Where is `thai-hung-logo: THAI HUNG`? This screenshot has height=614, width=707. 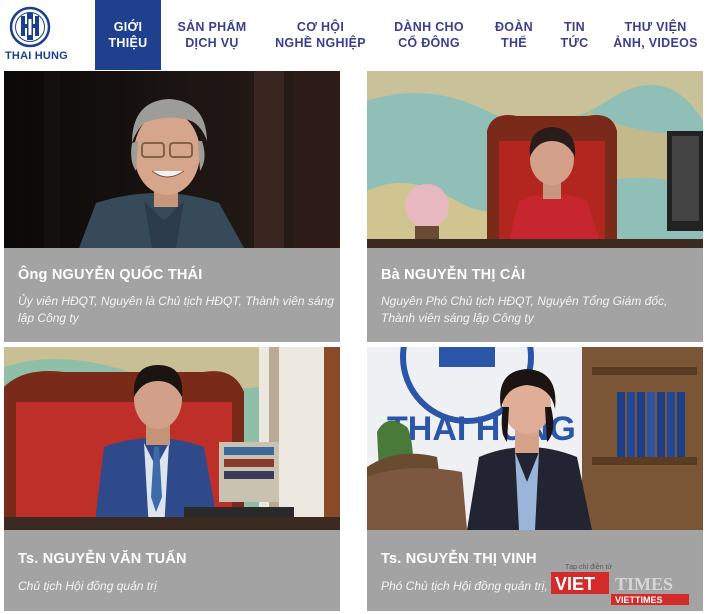 thai-hung-logo: THAI HUNG is located at coordinates (47, 35).